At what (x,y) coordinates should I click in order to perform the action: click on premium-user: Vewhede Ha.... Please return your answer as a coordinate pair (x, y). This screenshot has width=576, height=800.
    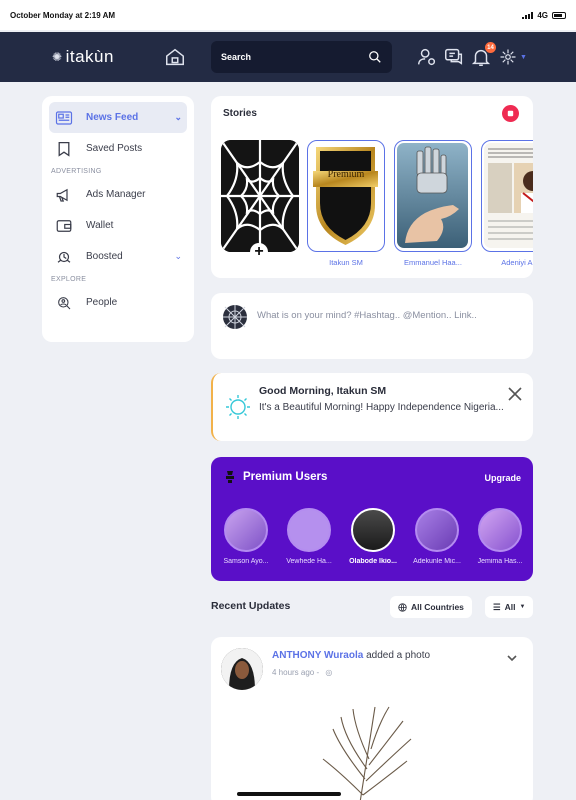
    Looking at the image, I should click on (309, 536).